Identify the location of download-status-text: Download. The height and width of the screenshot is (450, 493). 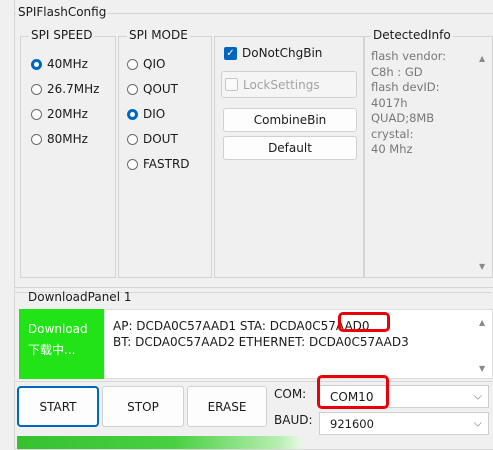
(58, 329).